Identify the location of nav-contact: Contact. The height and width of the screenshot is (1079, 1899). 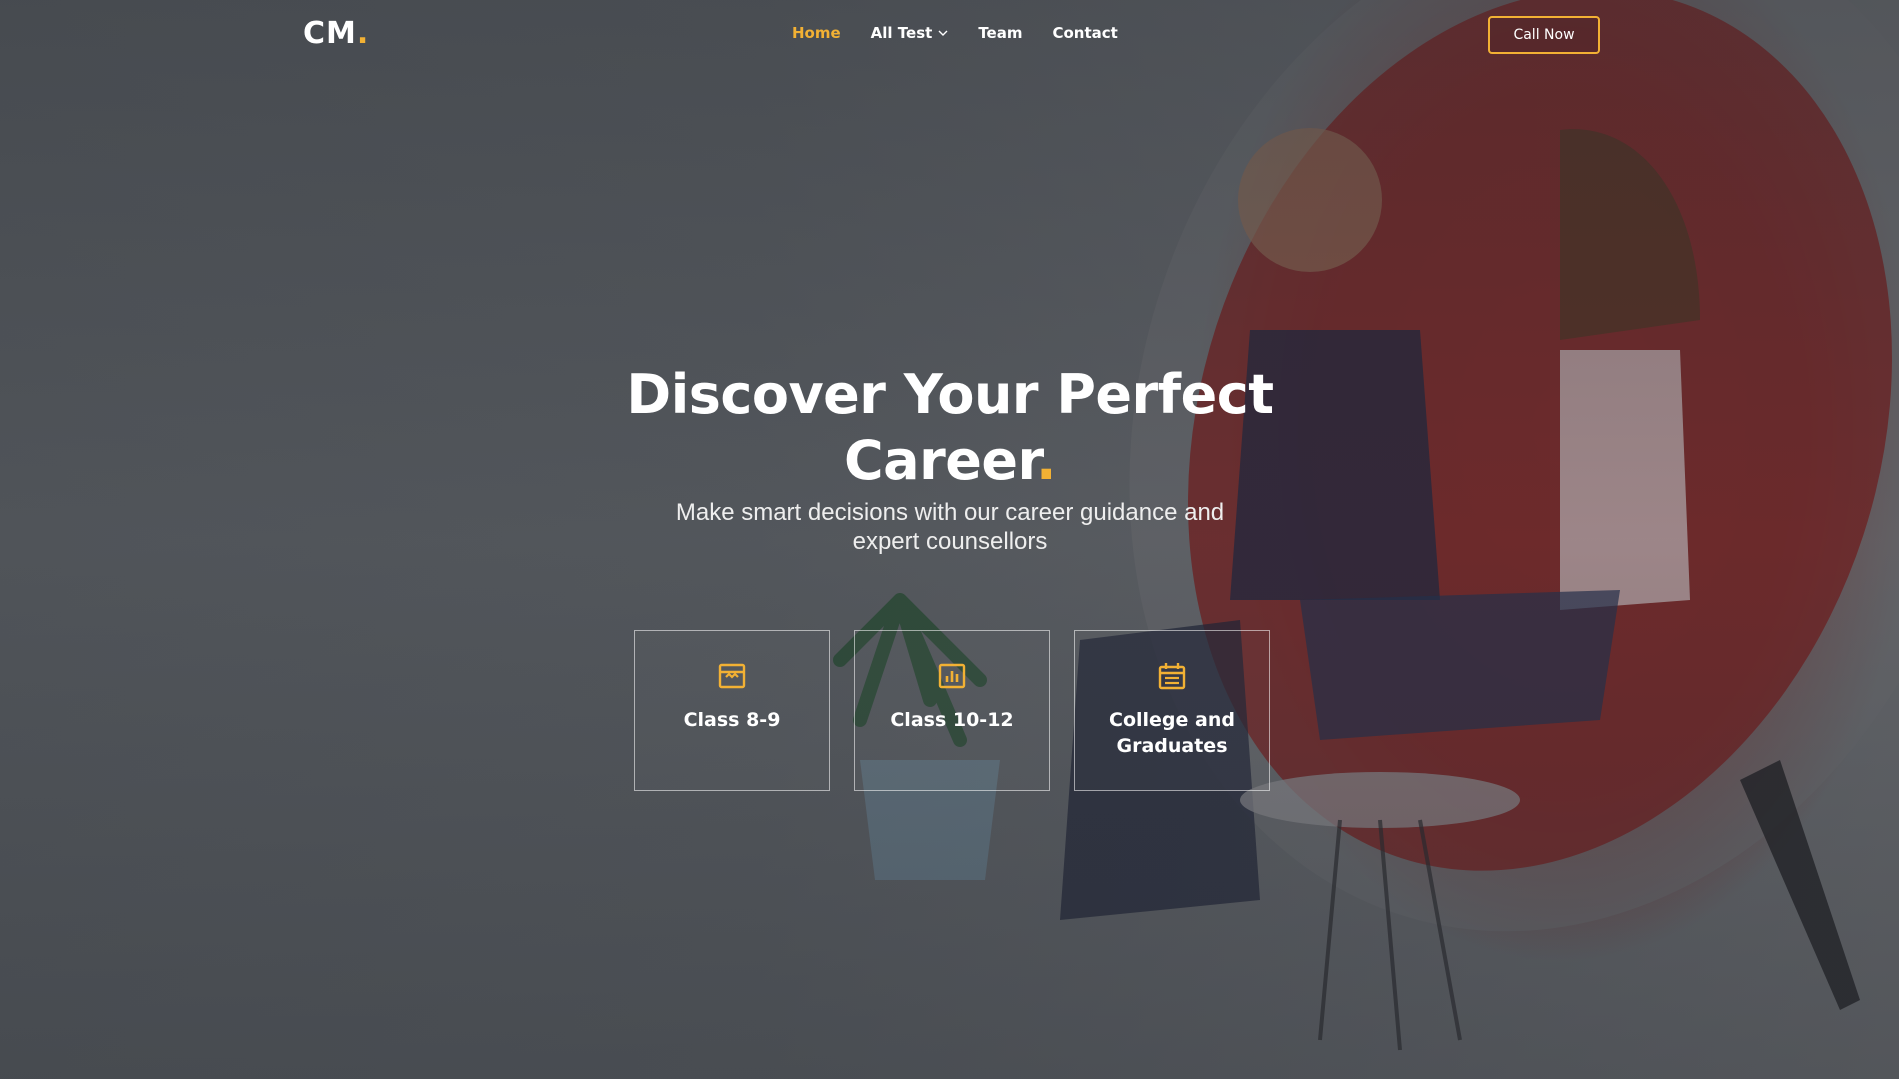
(1084, 33).